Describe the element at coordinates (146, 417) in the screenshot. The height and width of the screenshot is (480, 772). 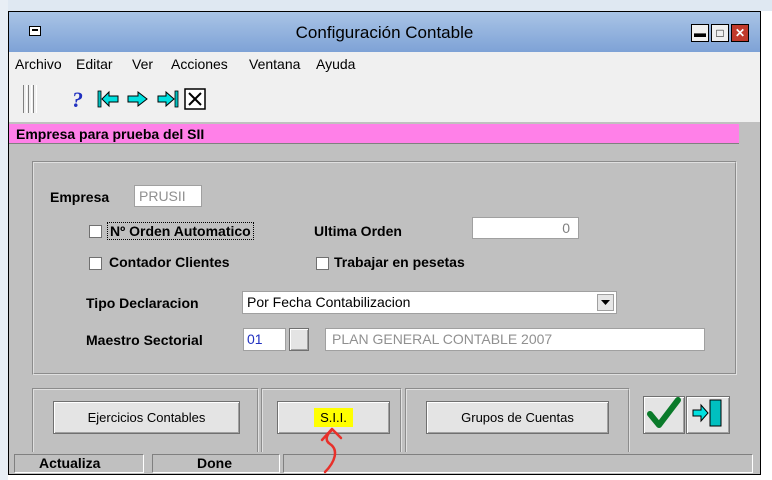
I see `ejercicios-contables-button: Ejercicios Contables` at that location.